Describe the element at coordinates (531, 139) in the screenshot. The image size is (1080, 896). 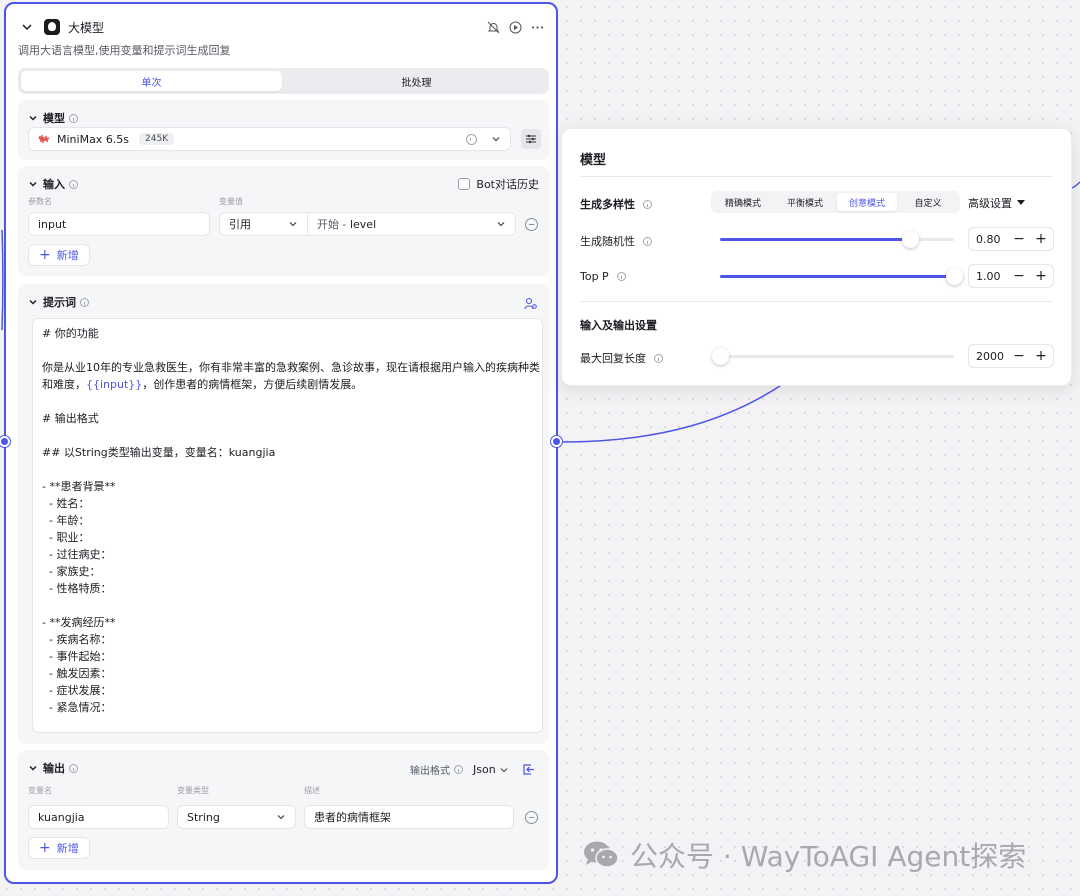
I see `model-settings-button` at that location.